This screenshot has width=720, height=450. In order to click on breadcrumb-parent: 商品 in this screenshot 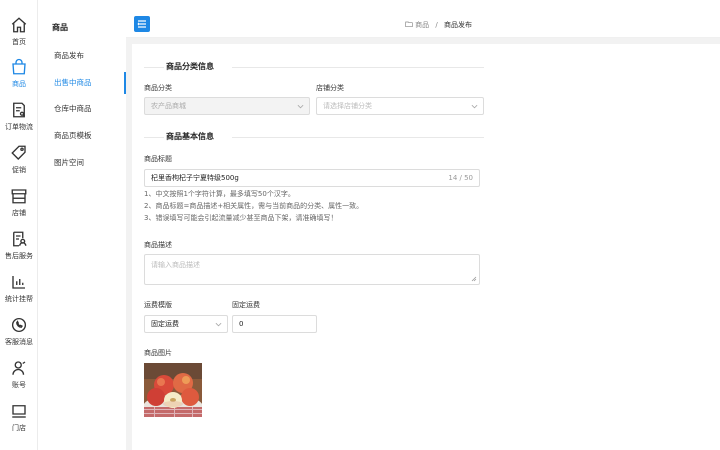, I will do `click(422, 25)`.